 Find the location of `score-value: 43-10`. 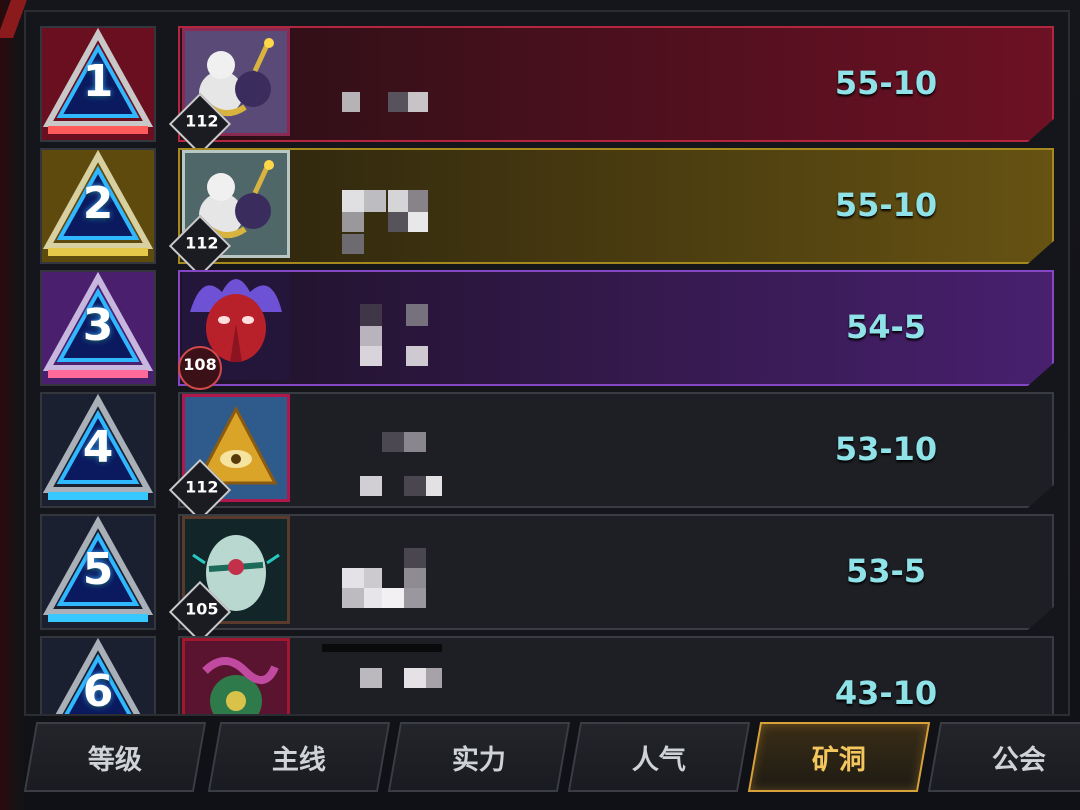

score-value: 43-10 is located at coordinates (886, 693).